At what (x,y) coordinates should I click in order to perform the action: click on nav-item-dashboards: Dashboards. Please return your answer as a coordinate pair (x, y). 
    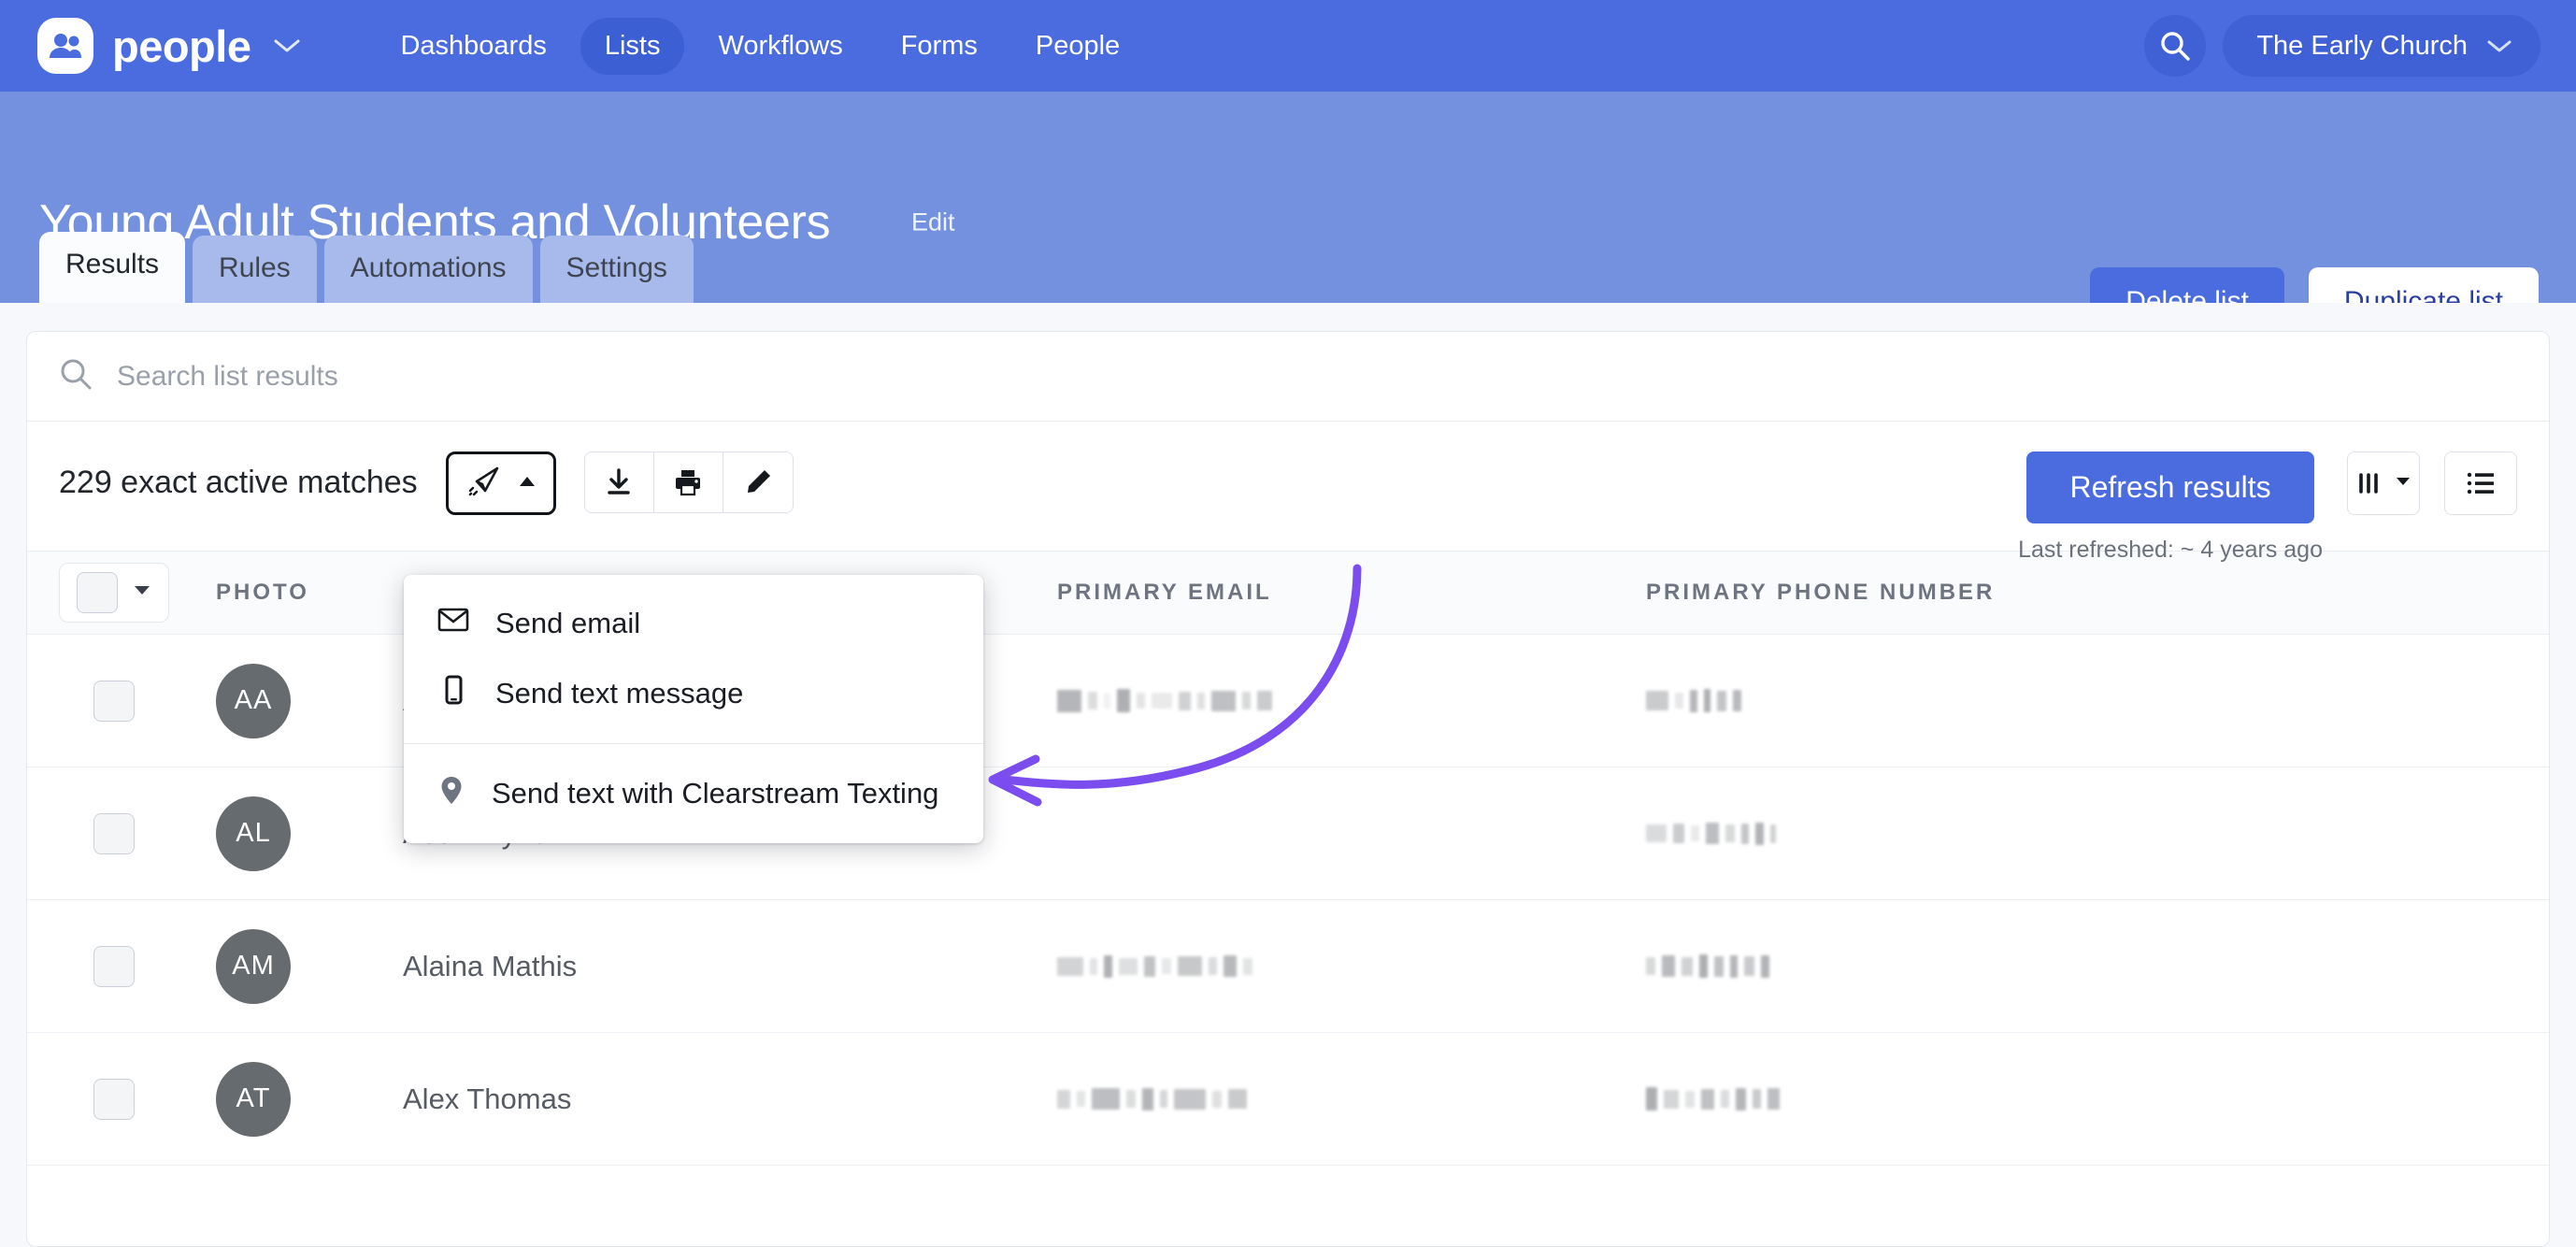
    Looking at the image, I should click on (473, 46).